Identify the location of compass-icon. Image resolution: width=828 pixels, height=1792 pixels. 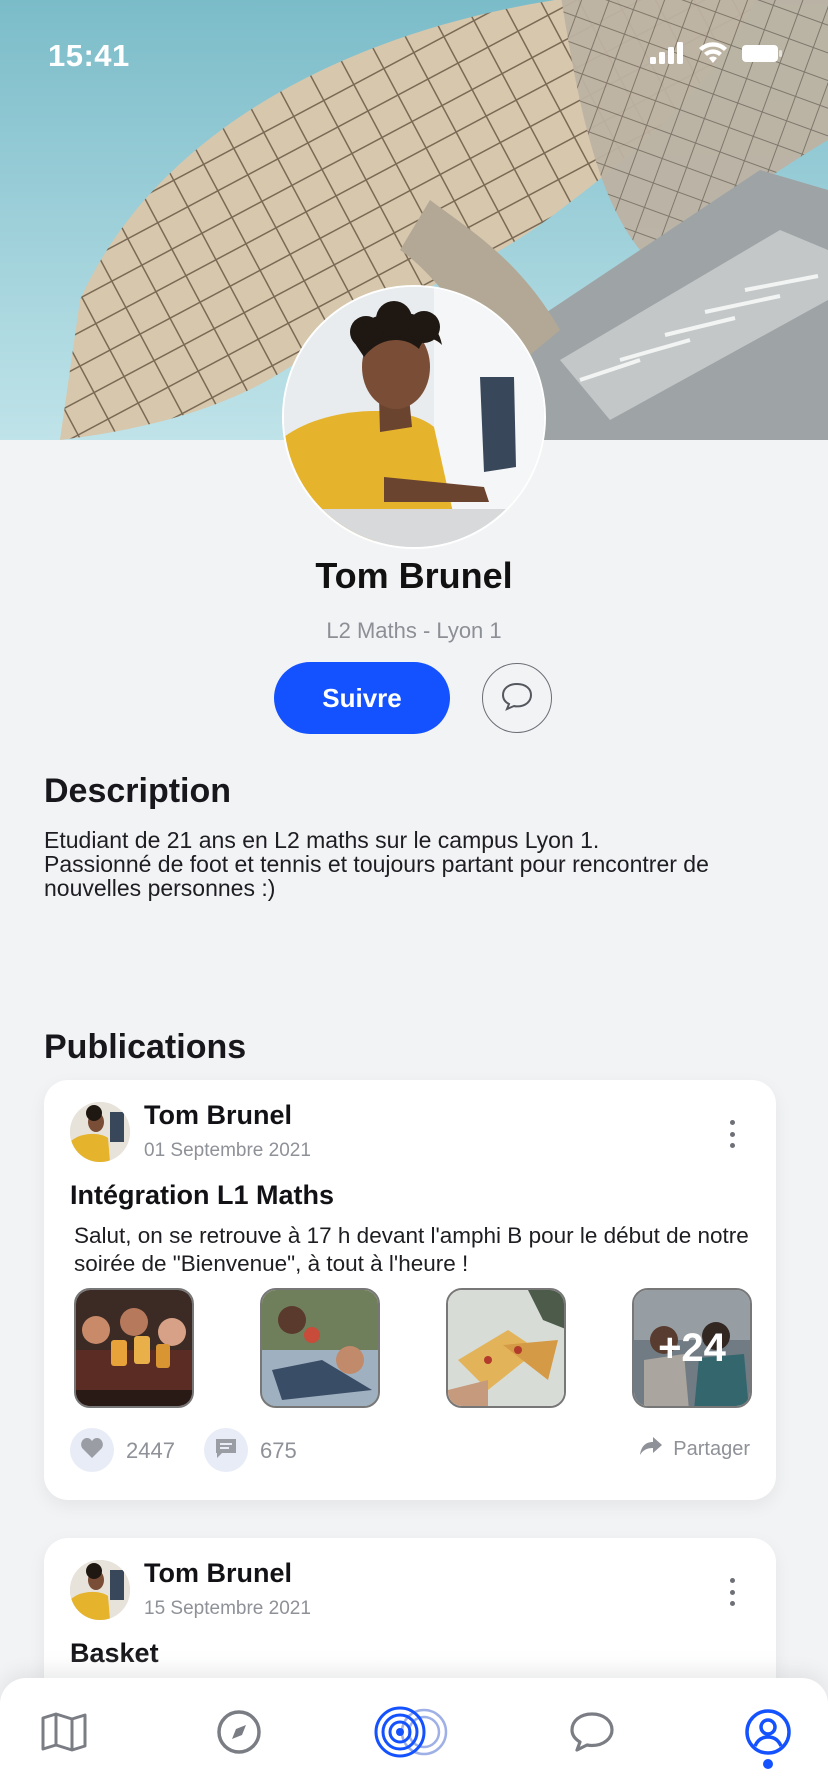
(239, 1734).